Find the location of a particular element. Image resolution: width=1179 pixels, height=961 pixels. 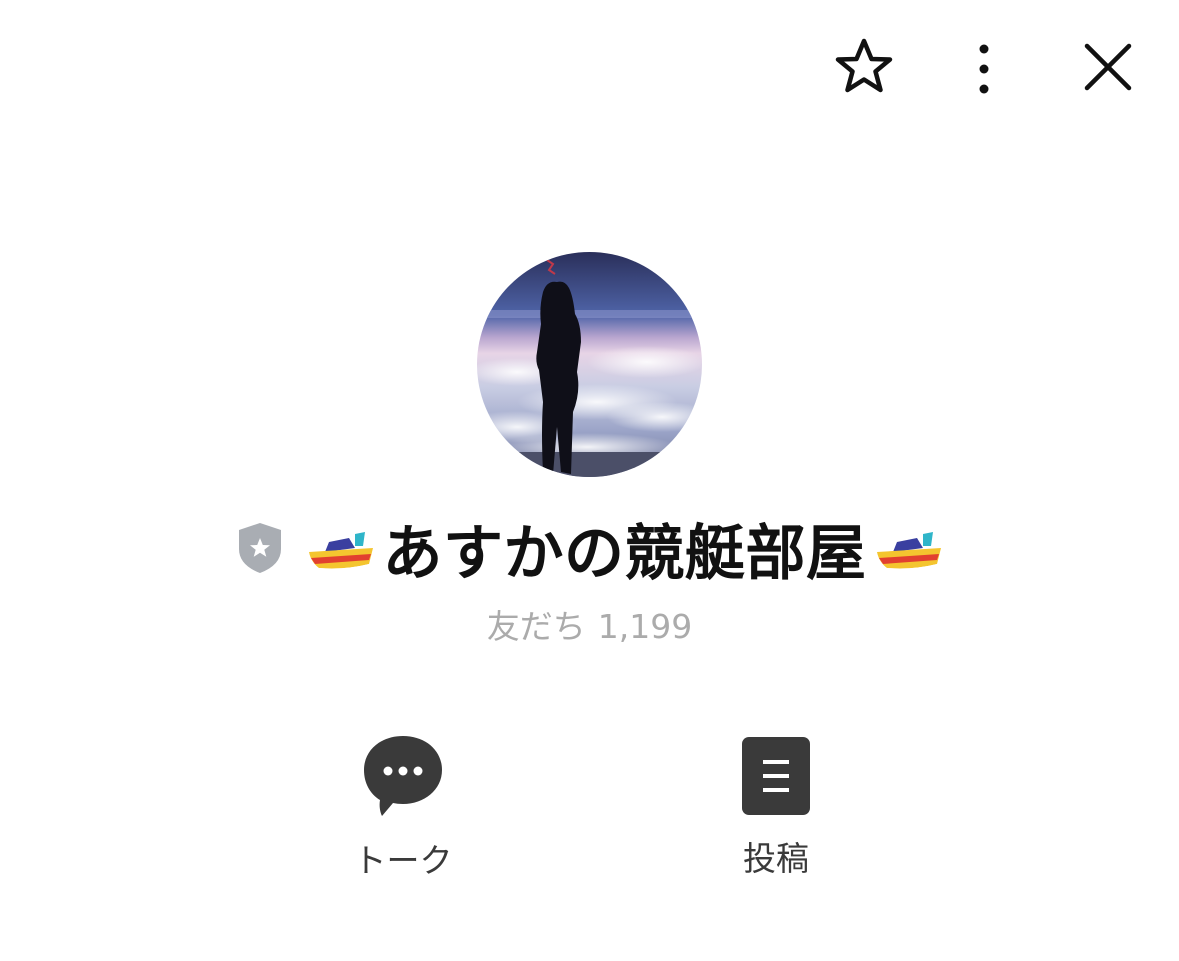

friends-label: 友だち is located at coordinates (536, 626).